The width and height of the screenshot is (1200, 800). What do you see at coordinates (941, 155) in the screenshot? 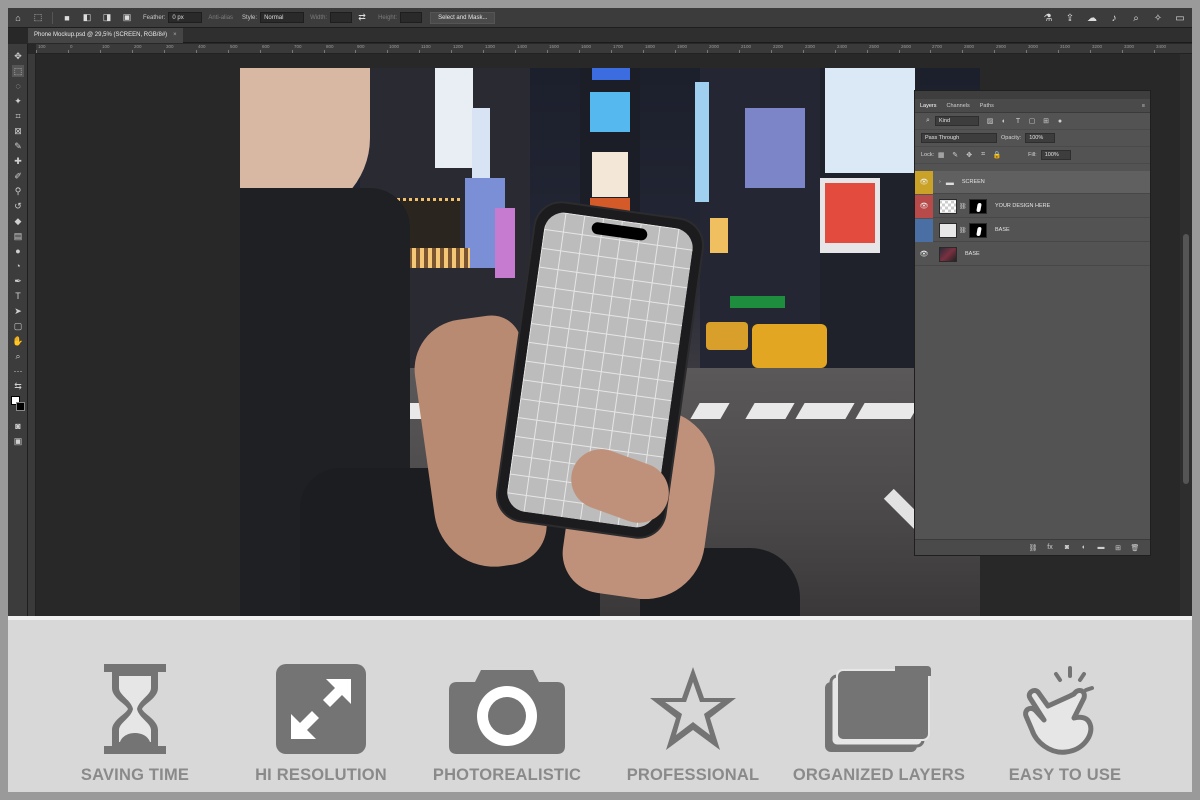
I see `lock-transparent-icon: ▦` at bounding box center [941, 155].